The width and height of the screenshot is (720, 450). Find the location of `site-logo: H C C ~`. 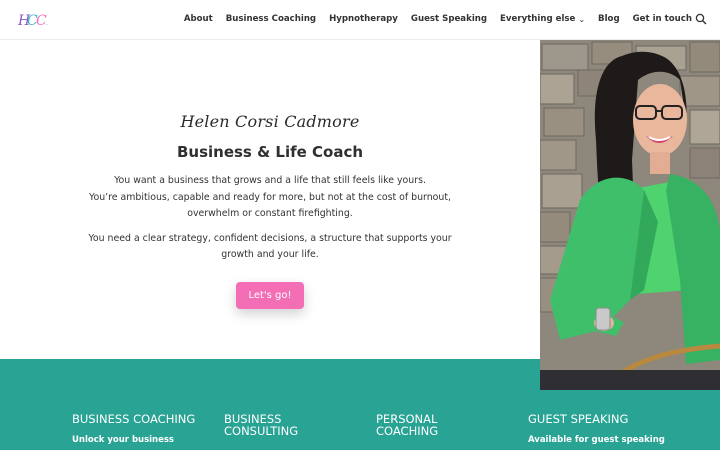

site-logo: H C C ~ is located at coordinates (35, 20).